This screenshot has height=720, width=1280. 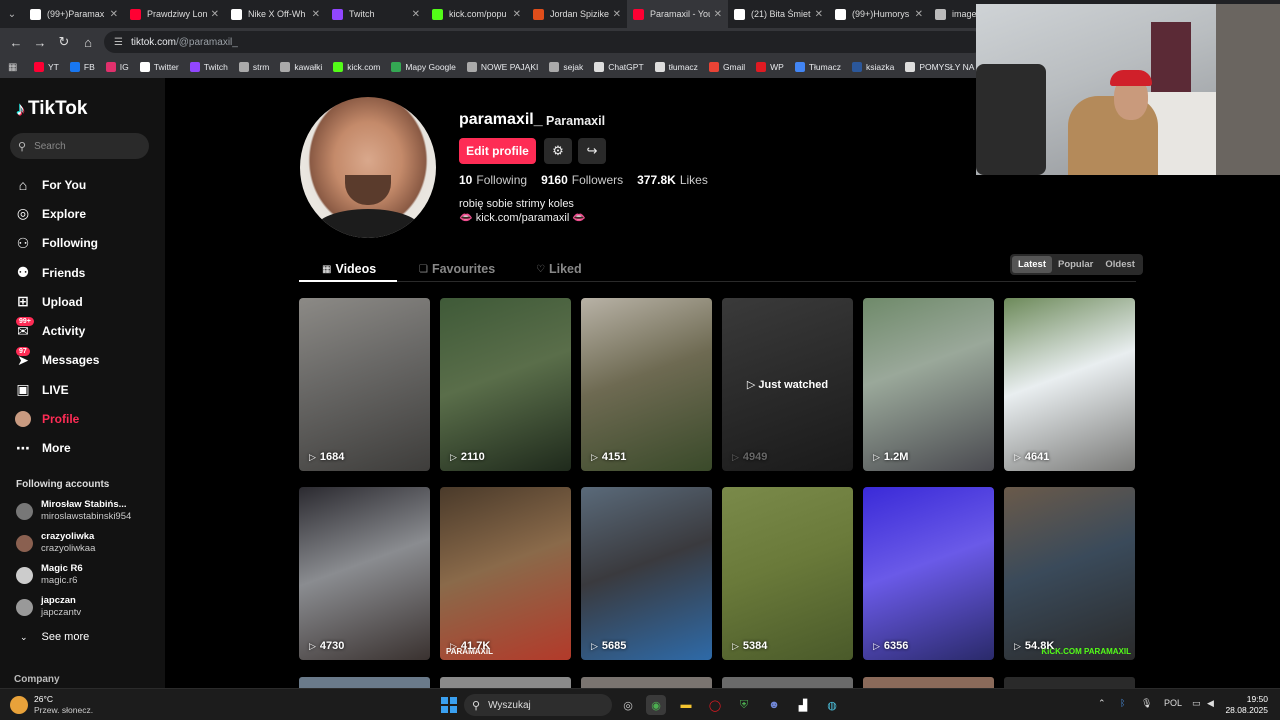 What do you see at coordinates (628, 705) in the screenshot?
I see `steam-icon: ◎` at bounding box center [628, 705].